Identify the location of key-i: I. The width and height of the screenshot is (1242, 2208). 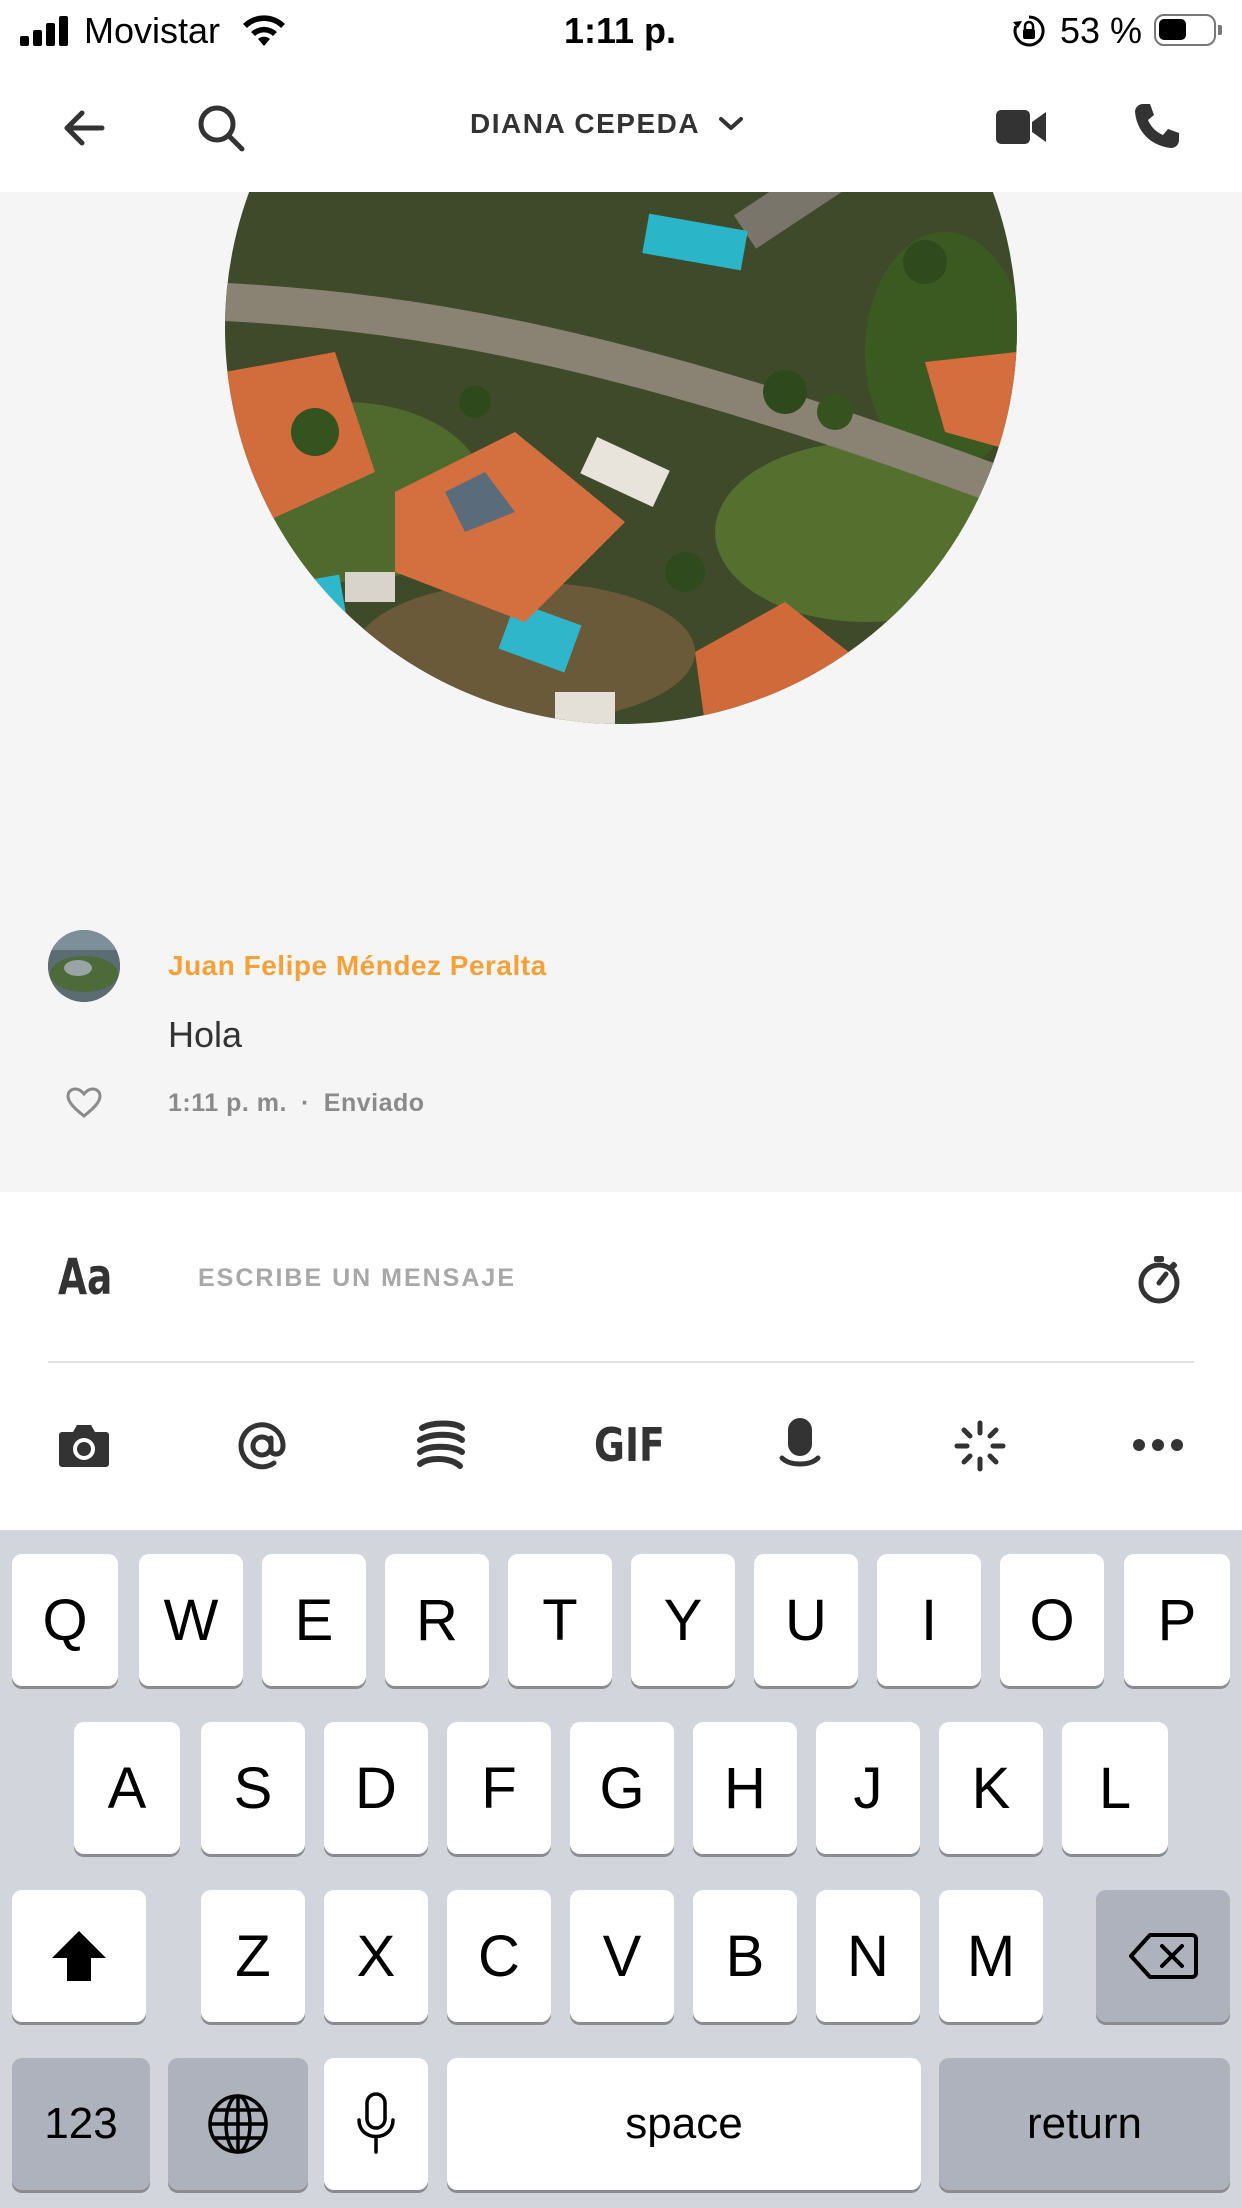
(929, 1620).